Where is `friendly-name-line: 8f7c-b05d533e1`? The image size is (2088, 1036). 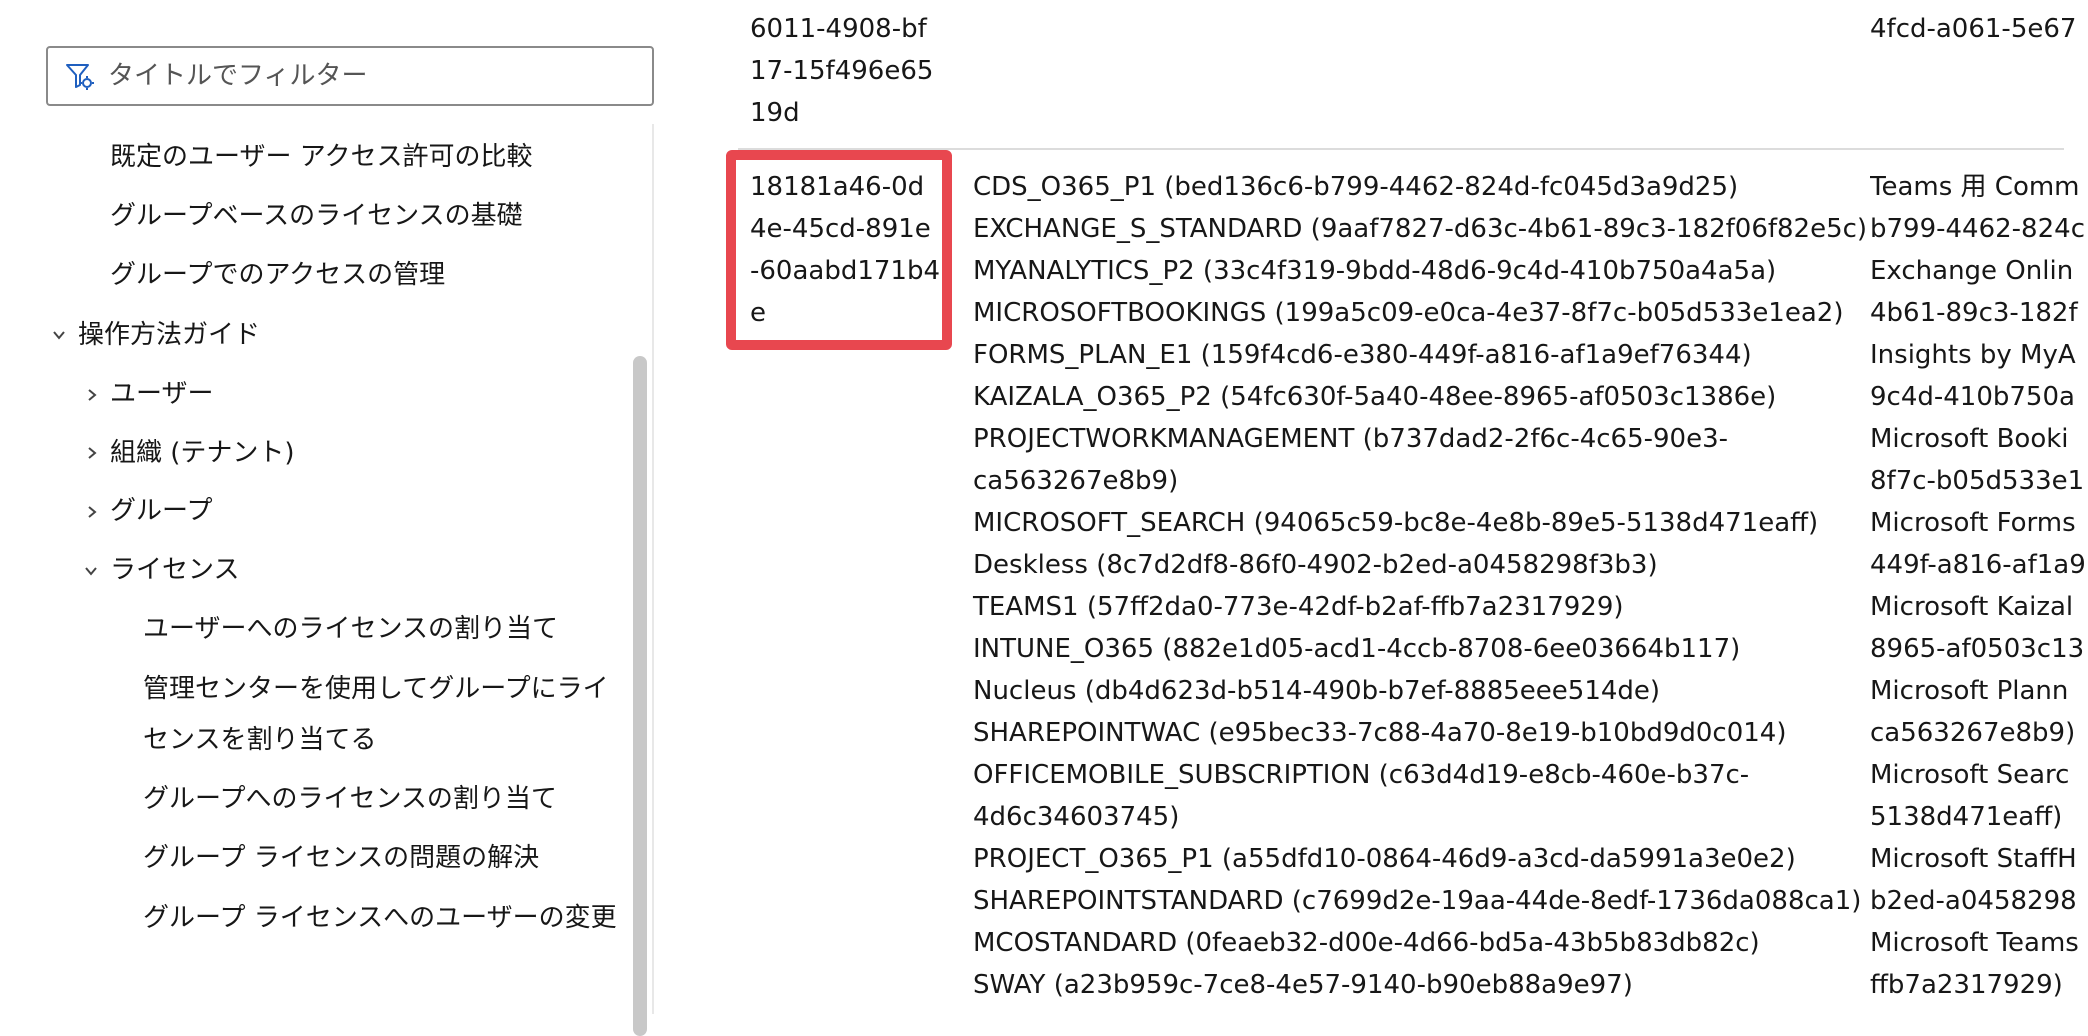 friendly-name-line: 8f7c-b05d533e1 is located at coordinates (1977, 481).